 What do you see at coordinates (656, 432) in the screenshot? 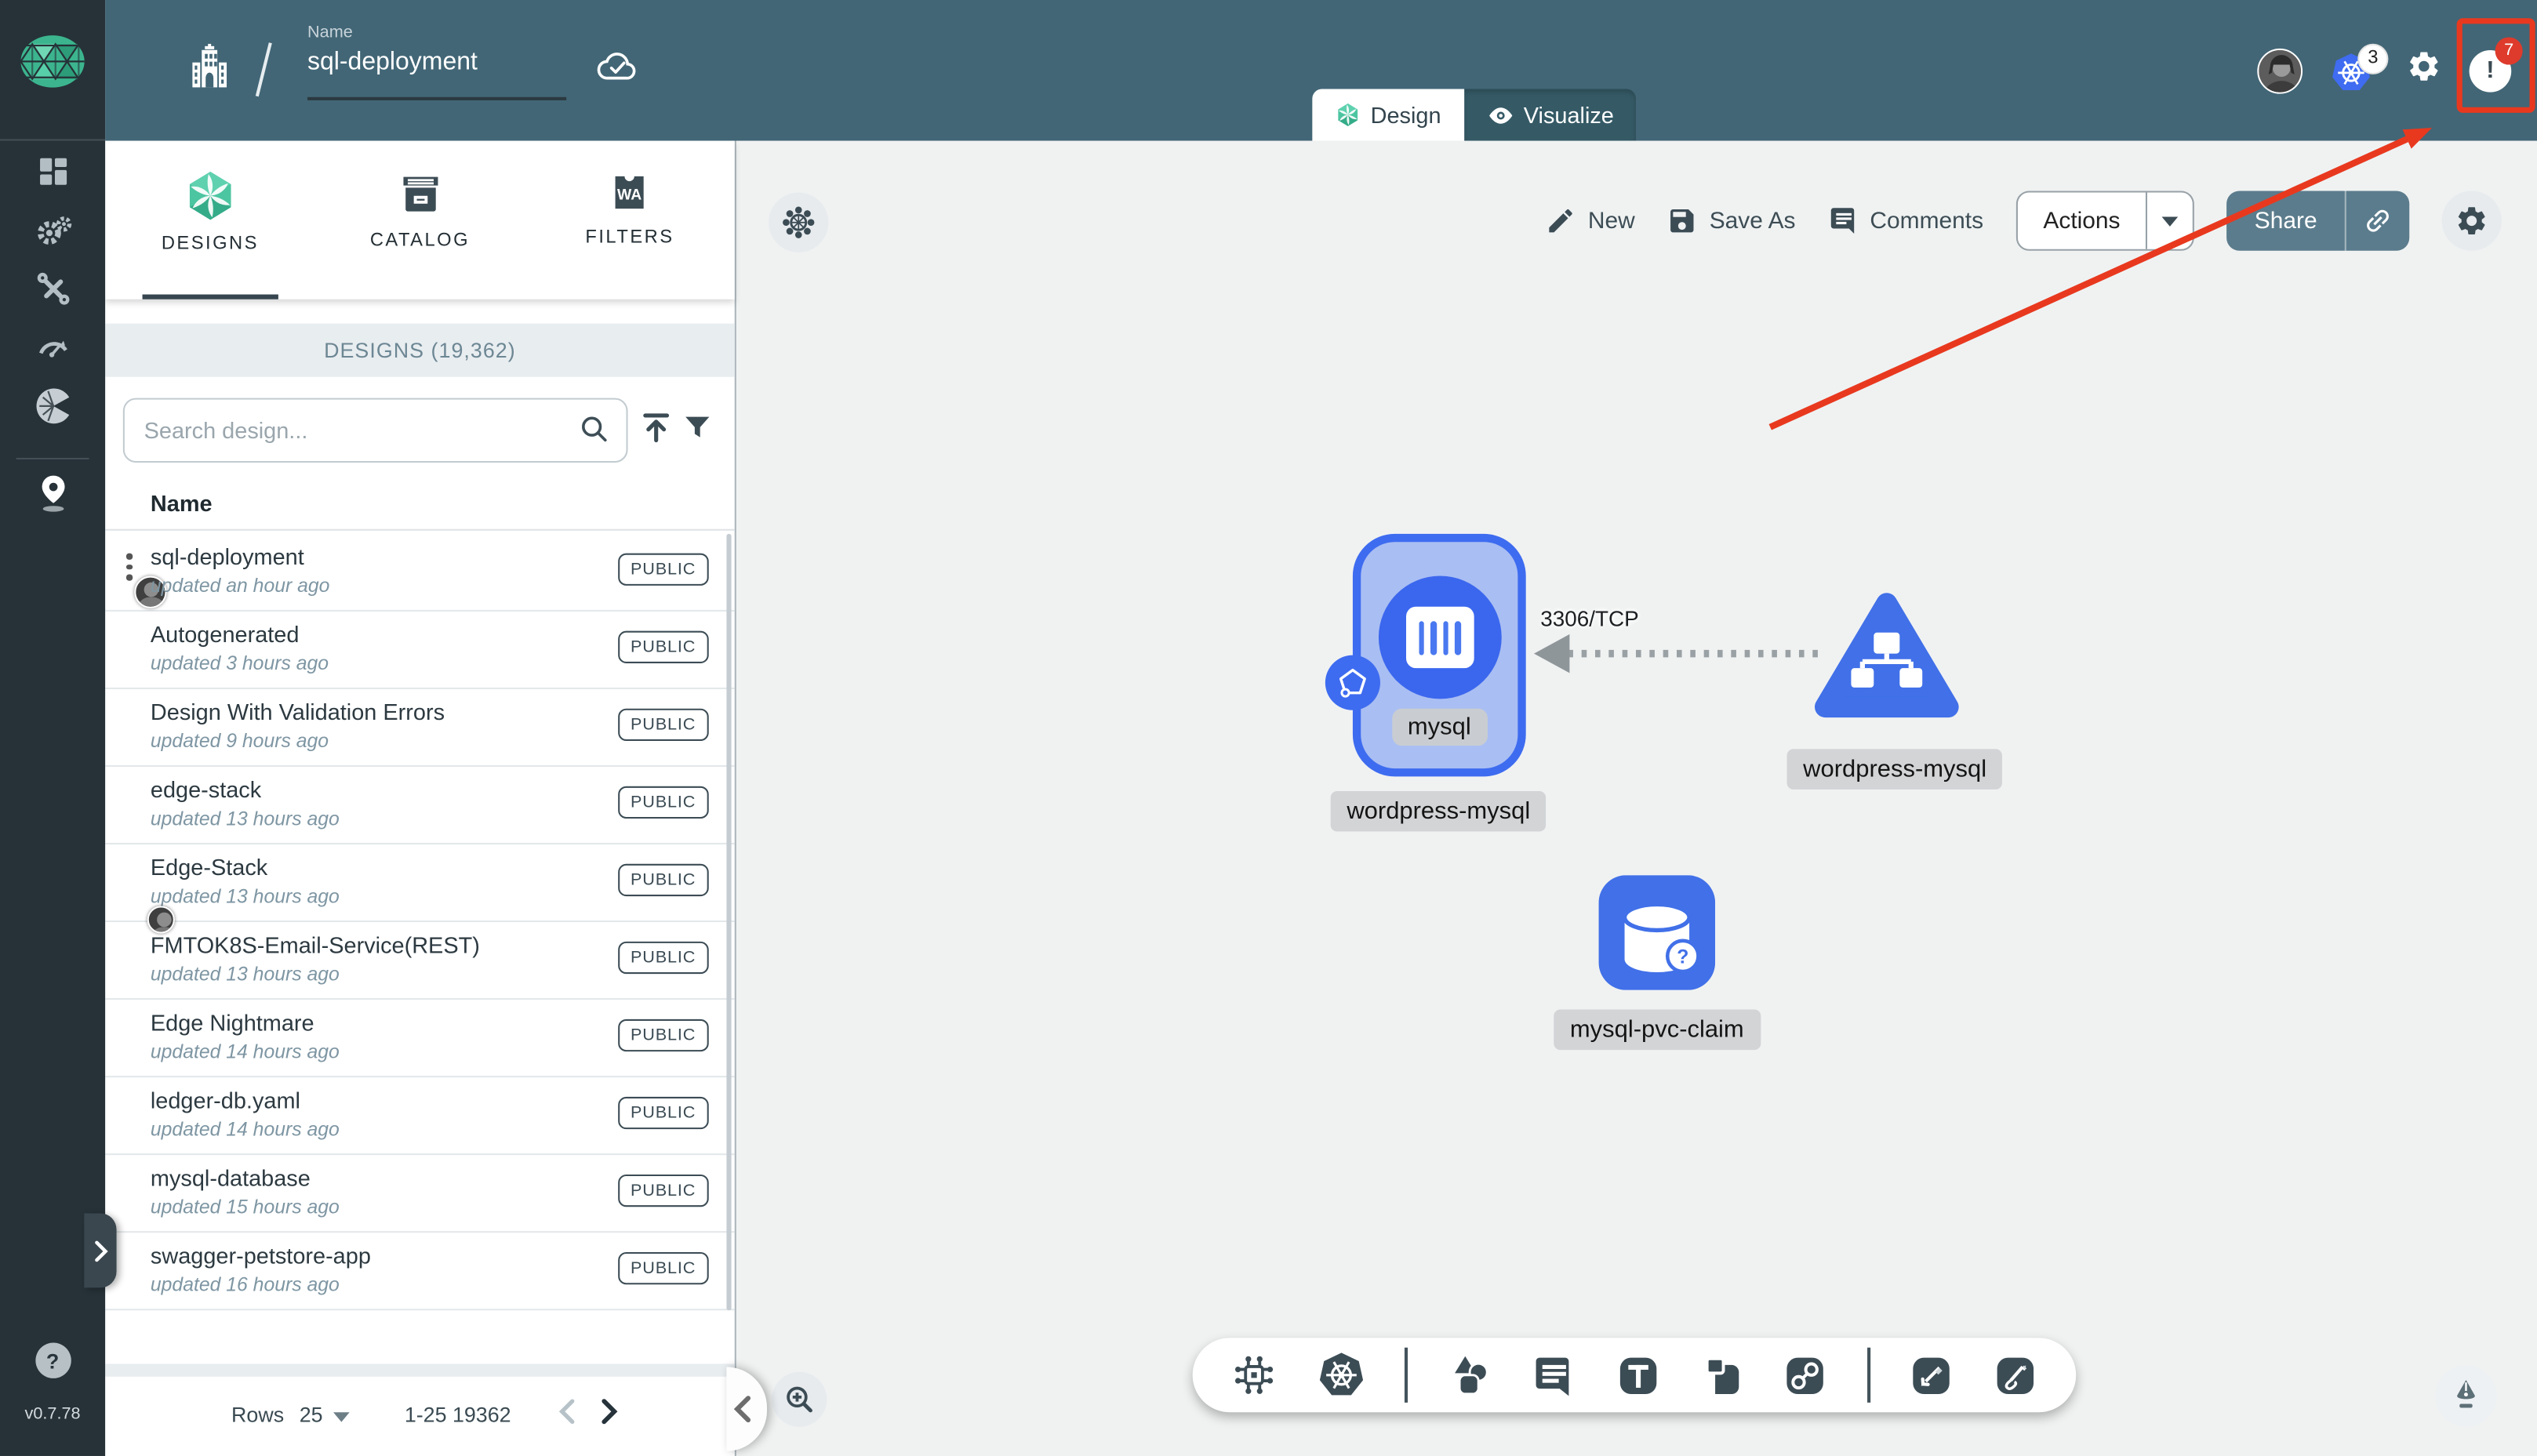
I see `upload-design-icon` at bounding box center [656, 432].